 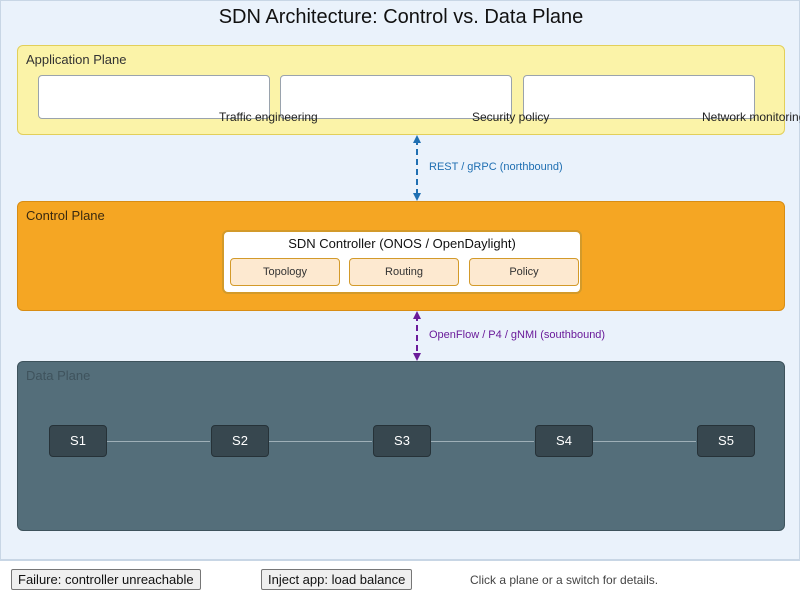 I want to click on link-s3-s4, so click(x=482, y=441).